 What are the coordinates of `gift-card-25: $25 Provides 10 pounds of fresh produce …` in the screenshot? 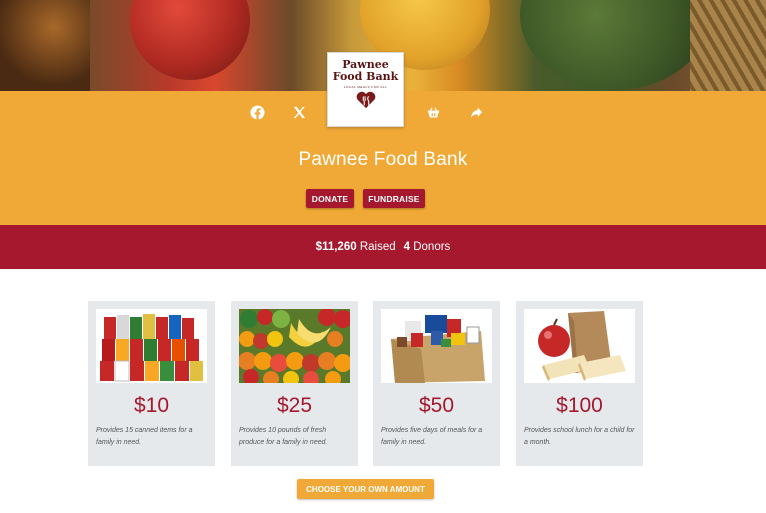 It's located at (294, 383).